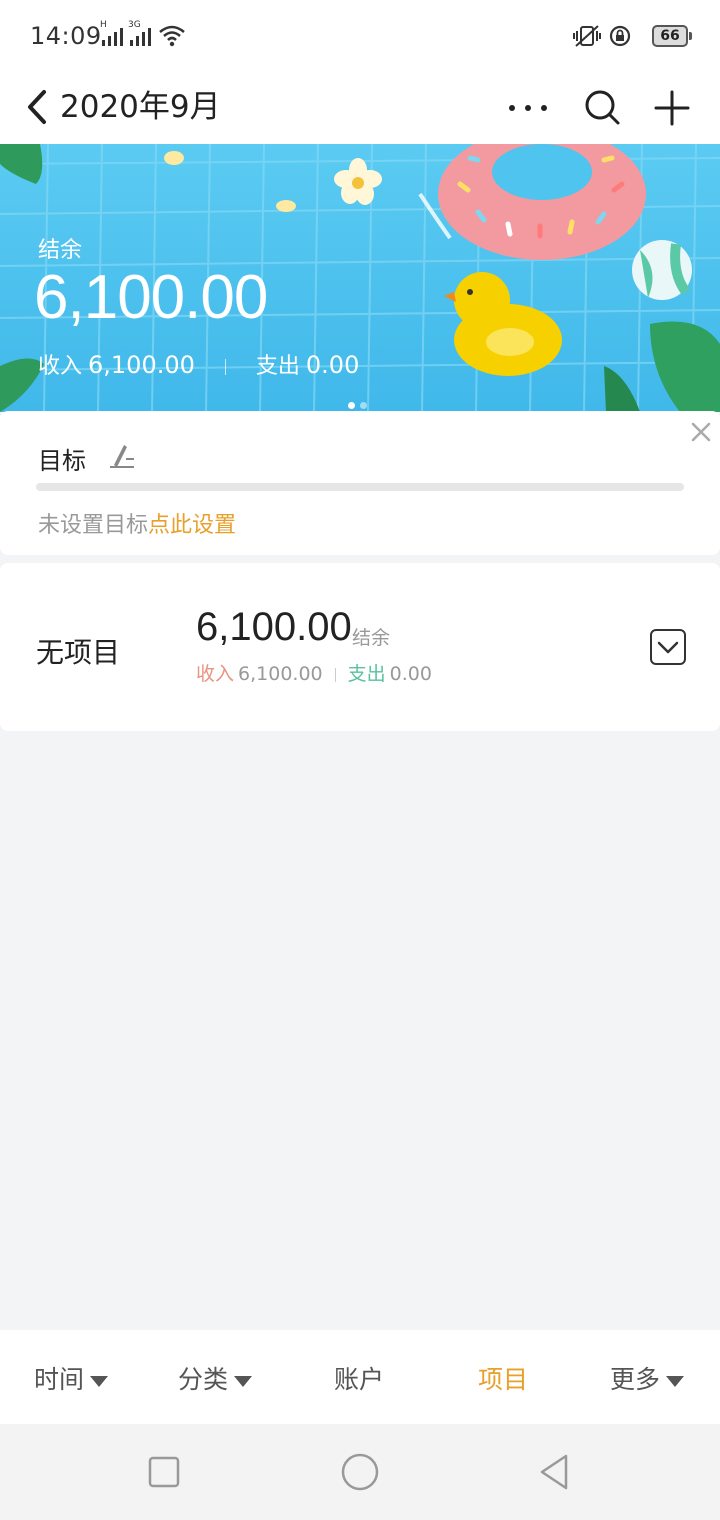  I want to click on banner-summary: 收入 6,100.00 支出 0.00, so click(198, 364).